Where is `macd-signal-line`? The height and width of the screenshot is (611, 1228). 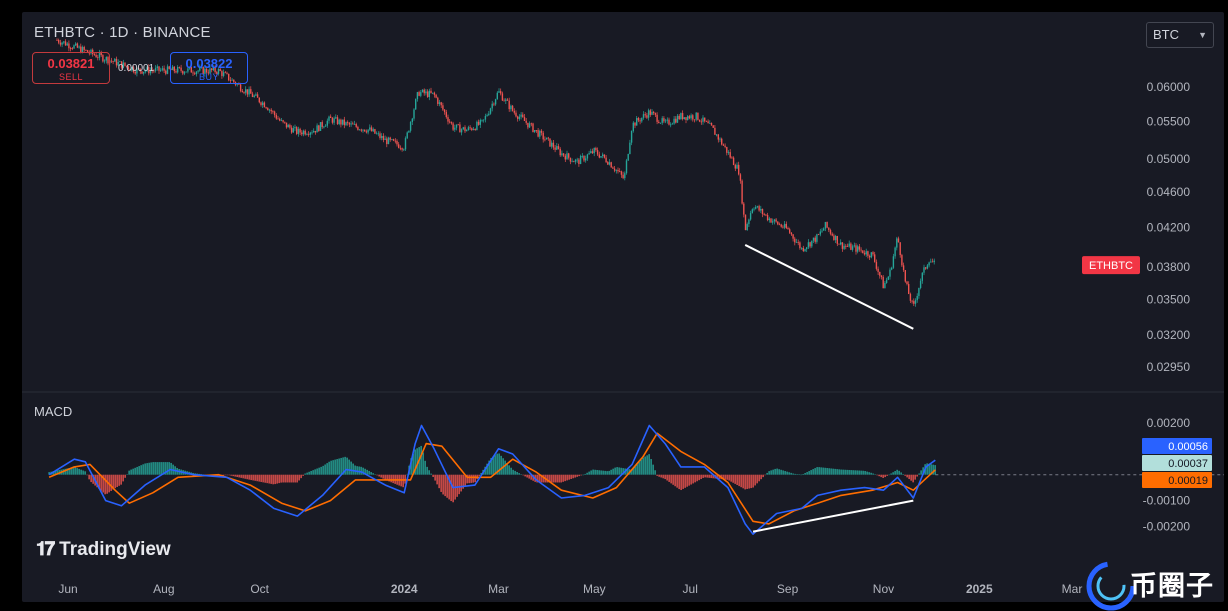
macd-signal-line is located at coordinates (492, 478).